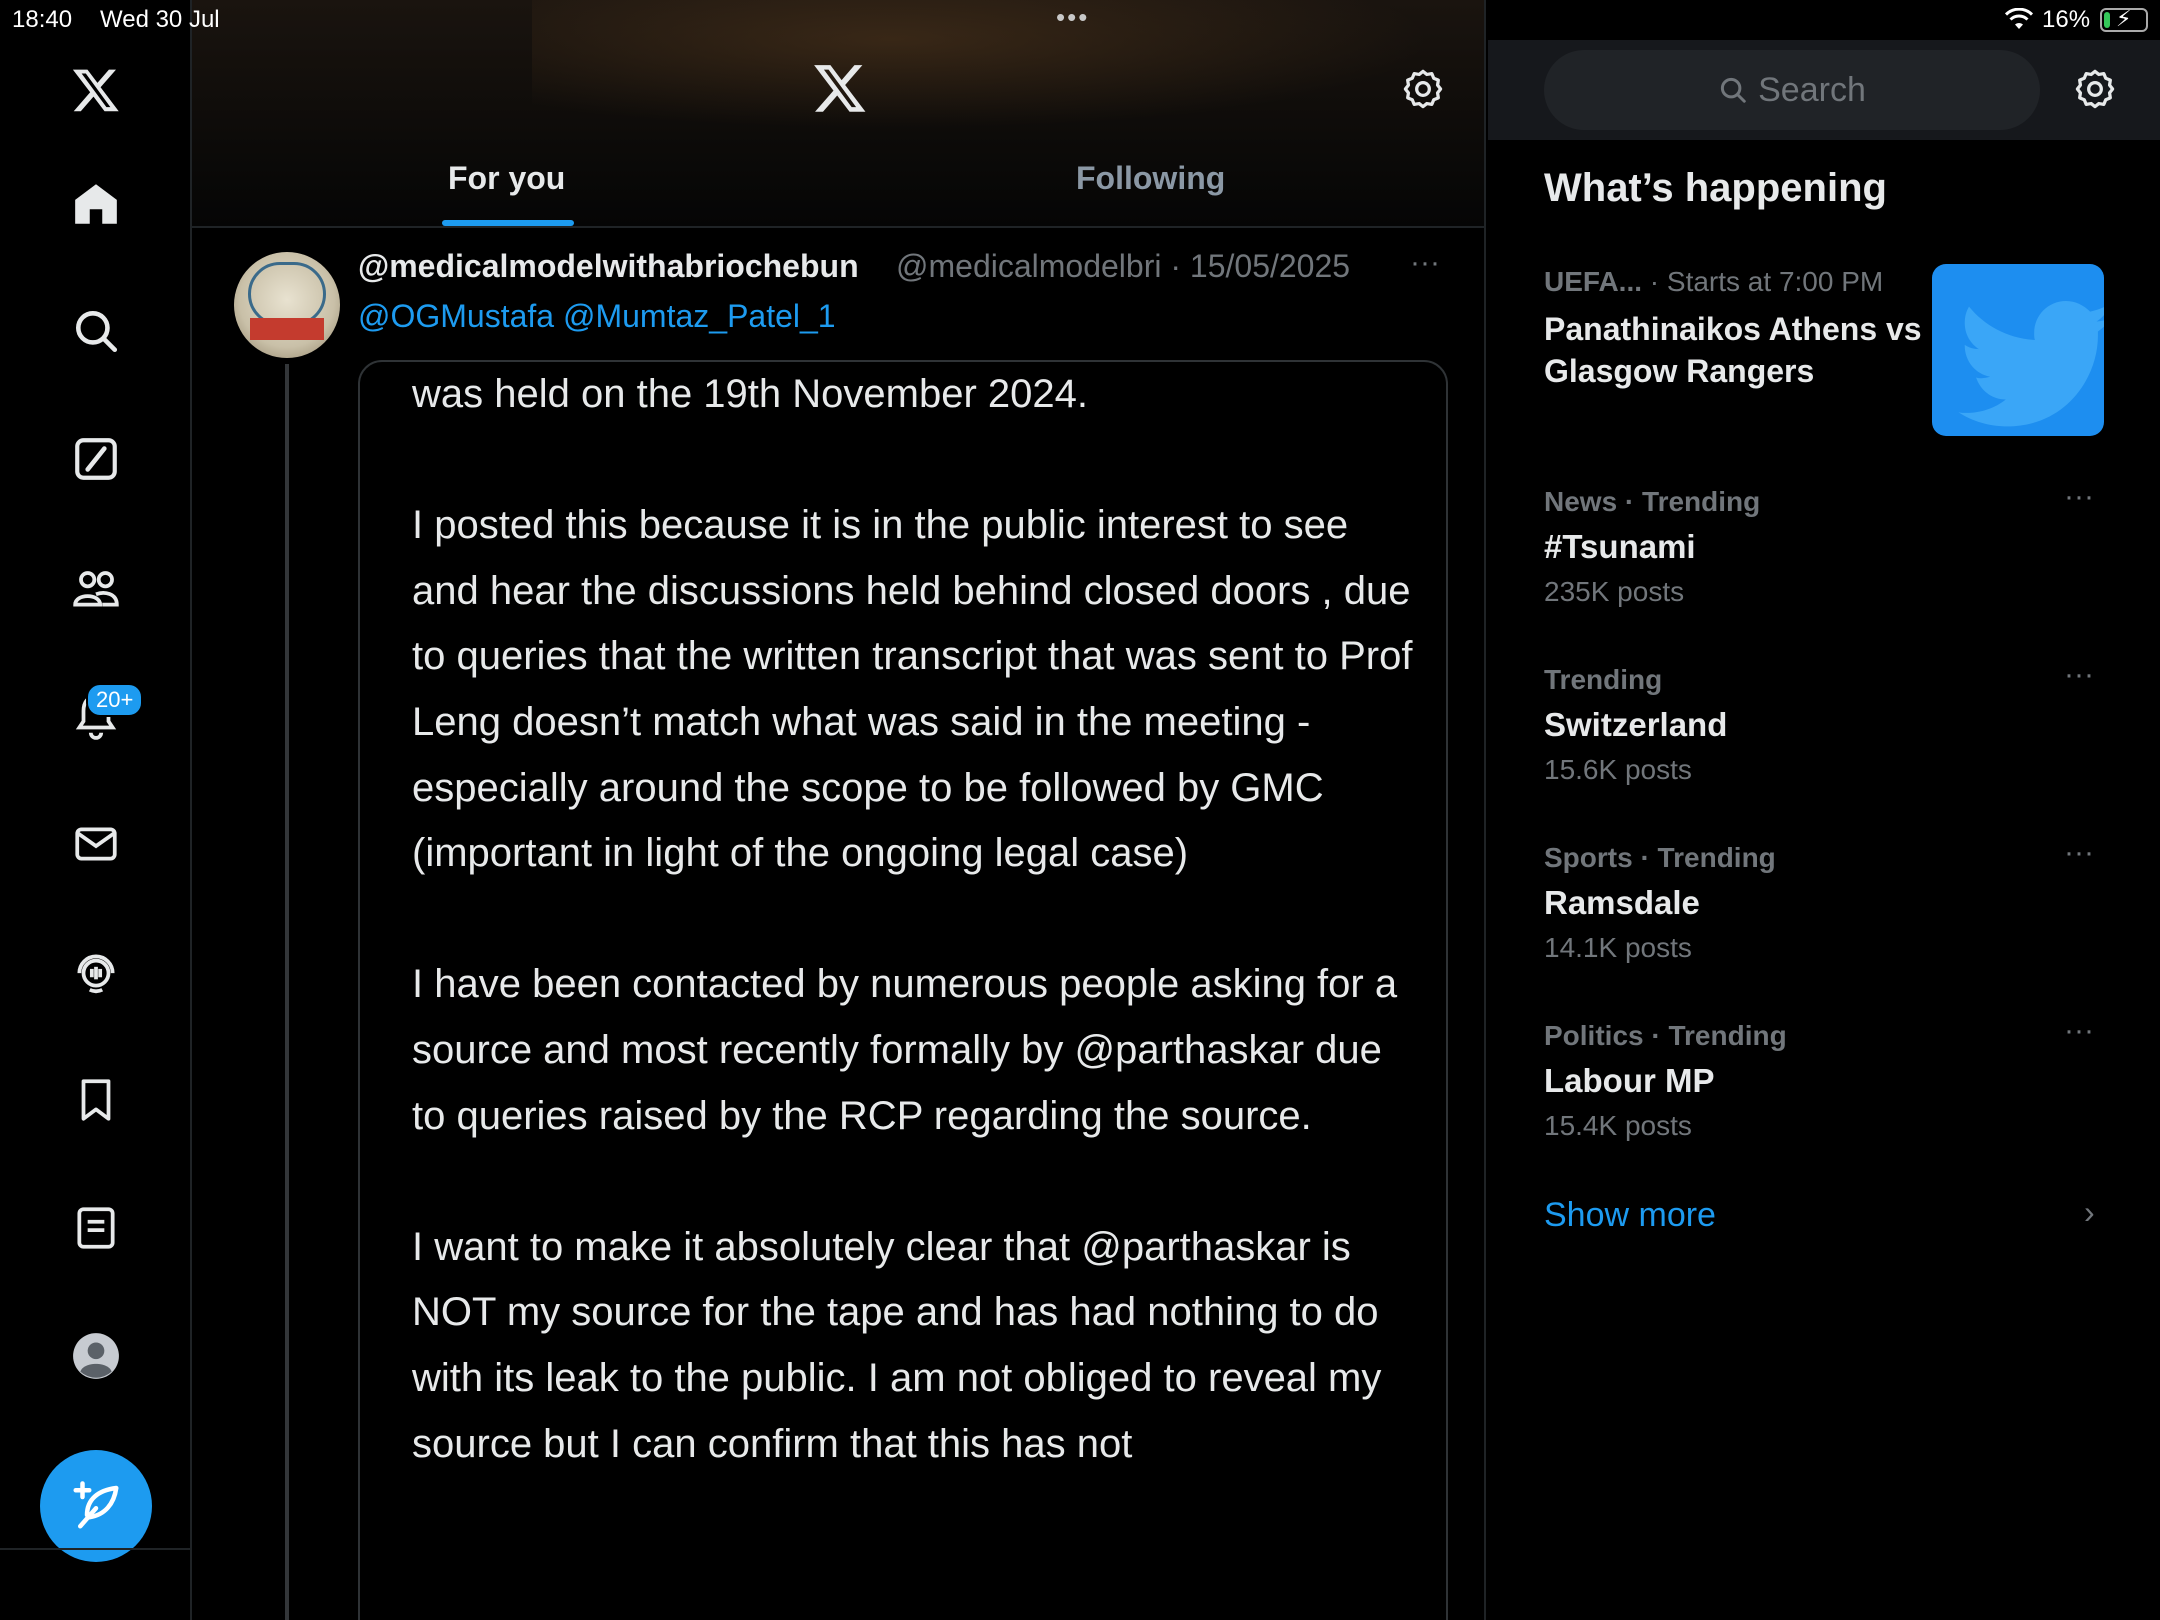  Describe the element at coordinates (1636, 724) in the screenshot. I see `trend-title: Switzerland` at that location.